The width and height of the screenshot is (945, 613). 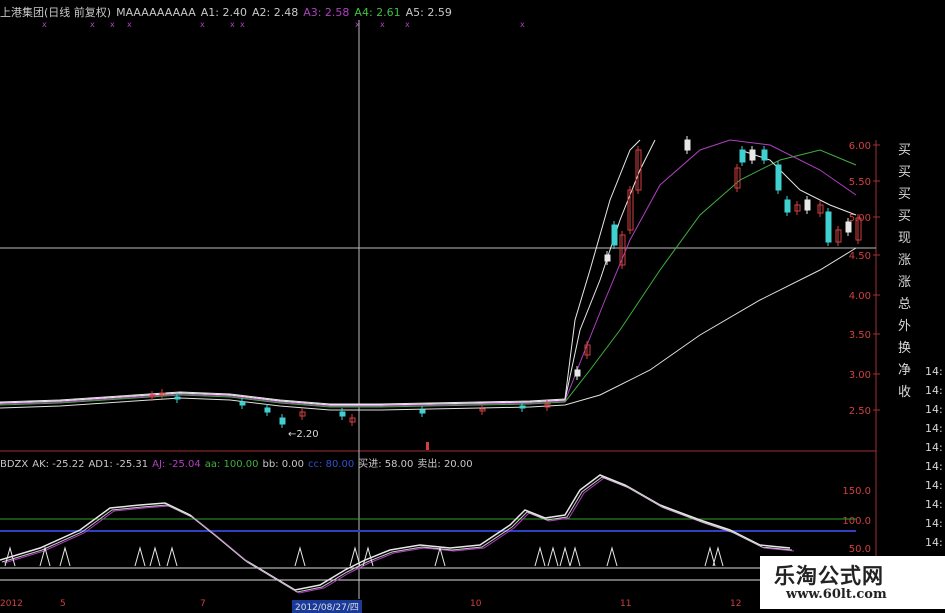 I want to click on indicator-ticks: 150.0 100.0 50.0, so click(x=856, y=520).